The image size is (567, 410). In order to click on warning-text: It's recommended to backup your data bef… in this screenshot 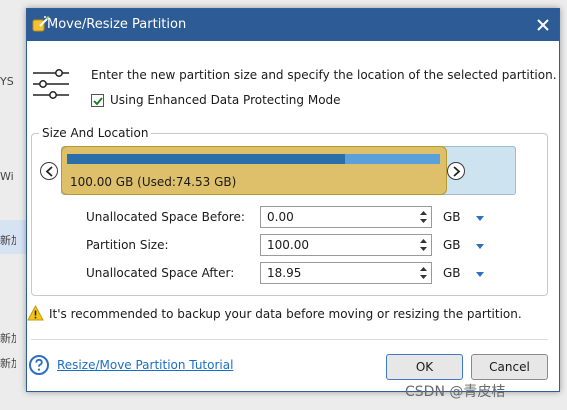, I will do `click(285, 314)`.